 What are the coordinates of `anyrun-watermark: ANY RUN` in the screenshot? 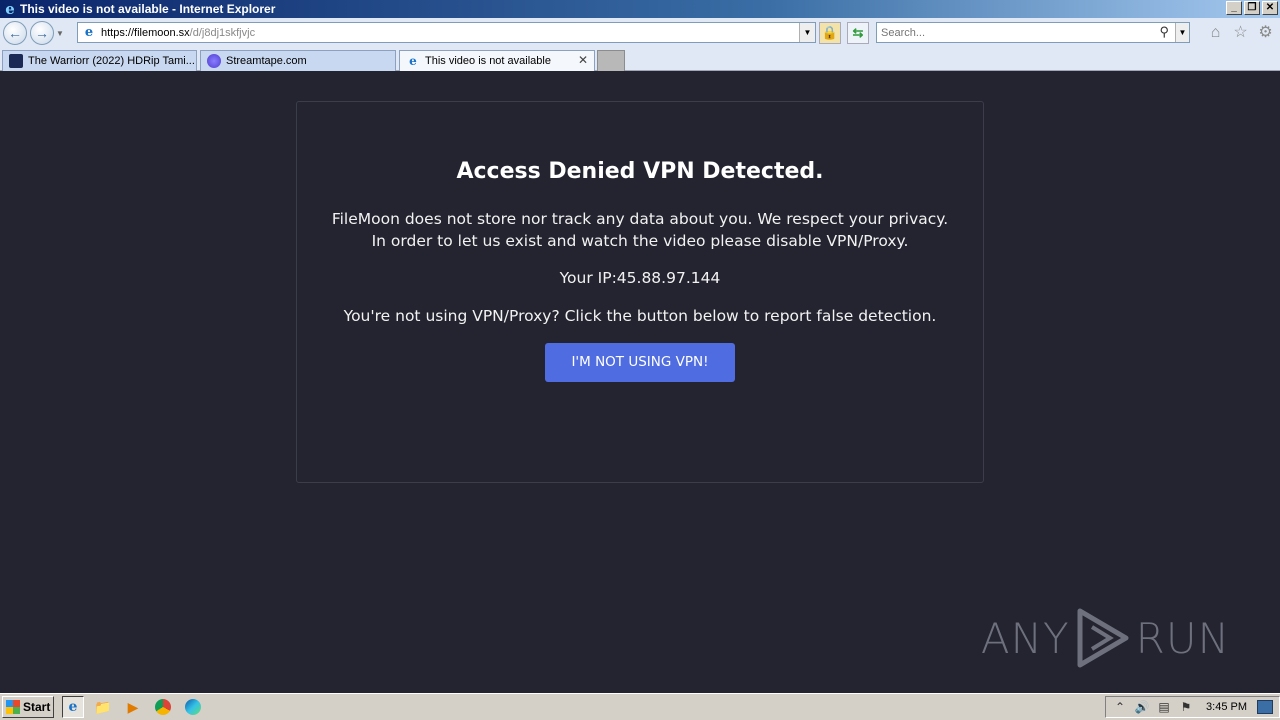 It's located at (1105, 638).